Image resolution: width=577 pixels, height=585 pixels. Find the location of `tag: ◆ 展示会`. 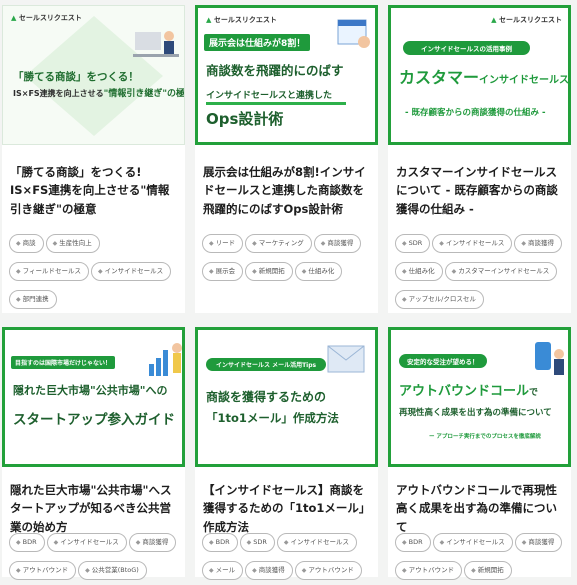

tag: ◆ 展示会 is located at coordinates (223, 271).